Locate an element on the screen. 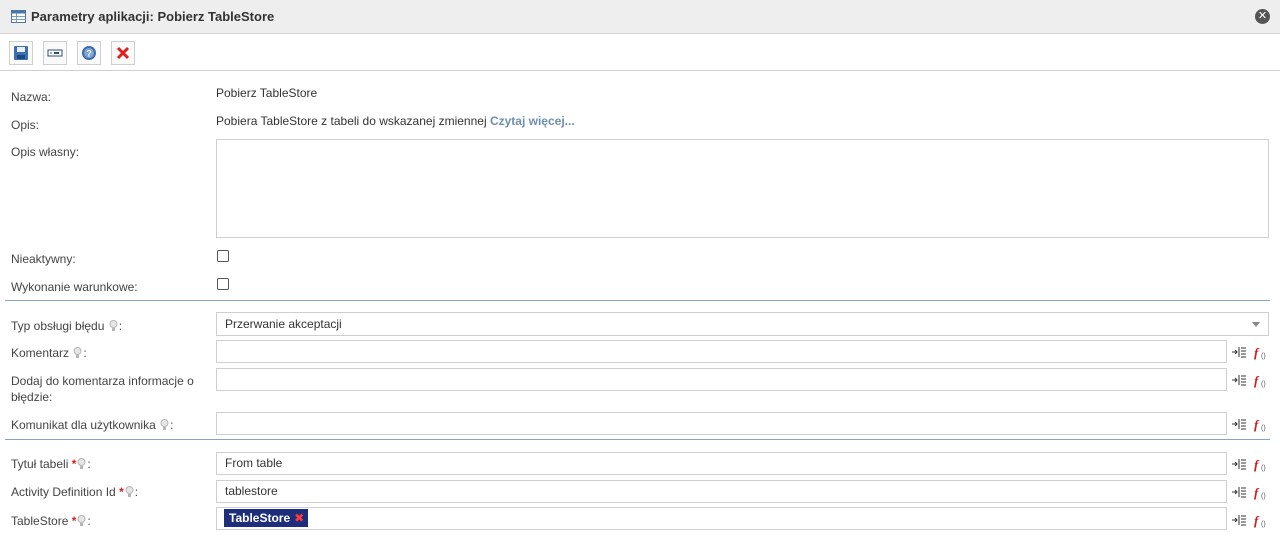 The image size is (1280, 536). window-title: Parametry aplikacji: Pobierz TableStore is located at coordinates (153, 16).